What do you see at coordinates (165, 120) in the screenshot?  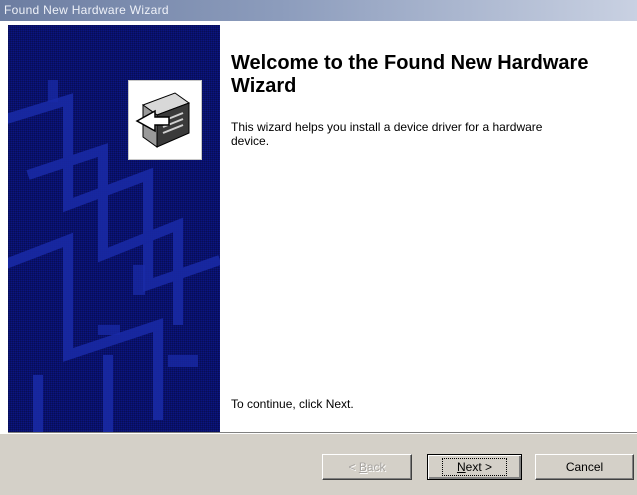 I see `wizard-hardware-icon` at bounding box center [165, 120].